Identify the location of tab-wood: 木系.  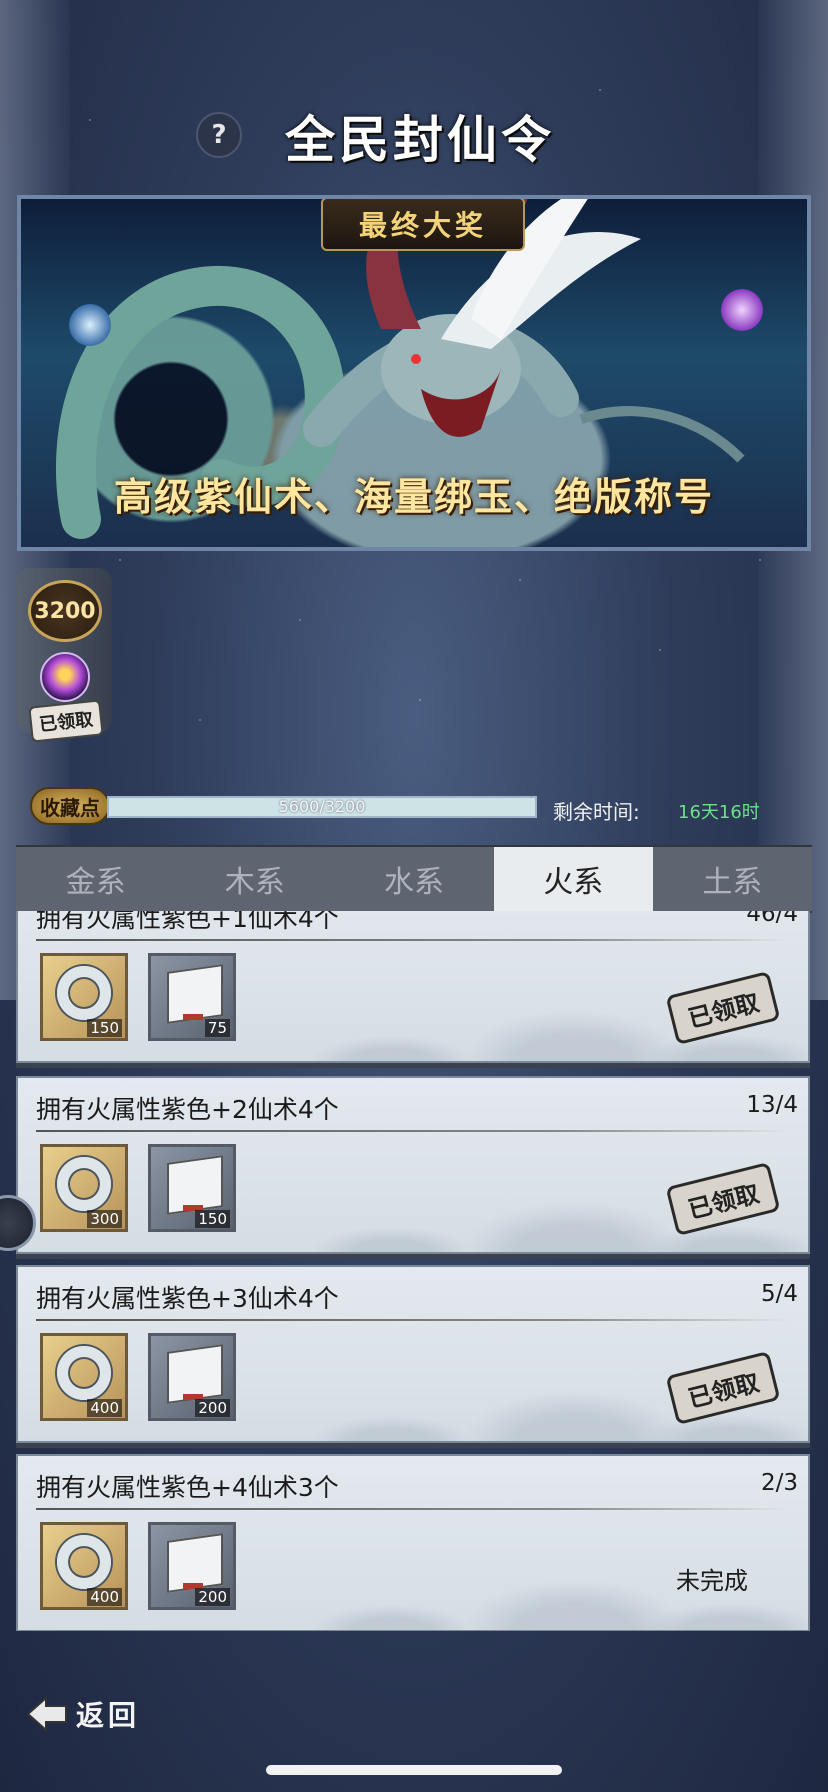
(254, 879).